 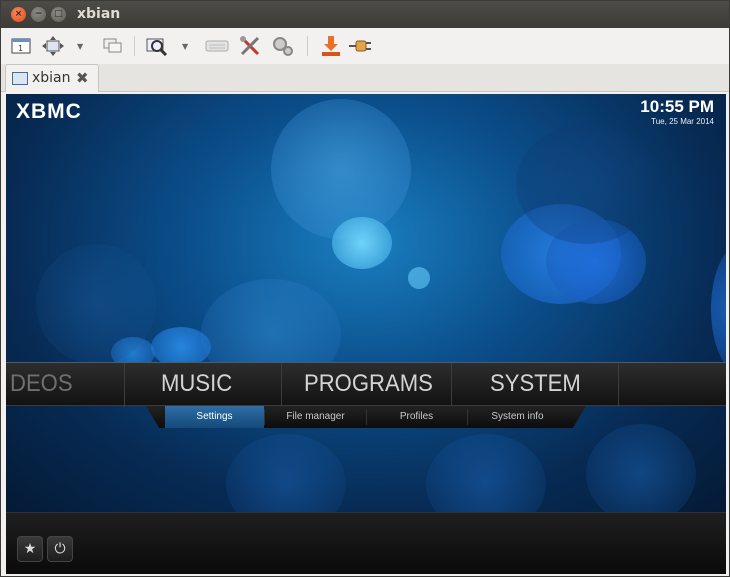 I want to click on clock-time: 10:55 PM, so click(x=677, y=106).